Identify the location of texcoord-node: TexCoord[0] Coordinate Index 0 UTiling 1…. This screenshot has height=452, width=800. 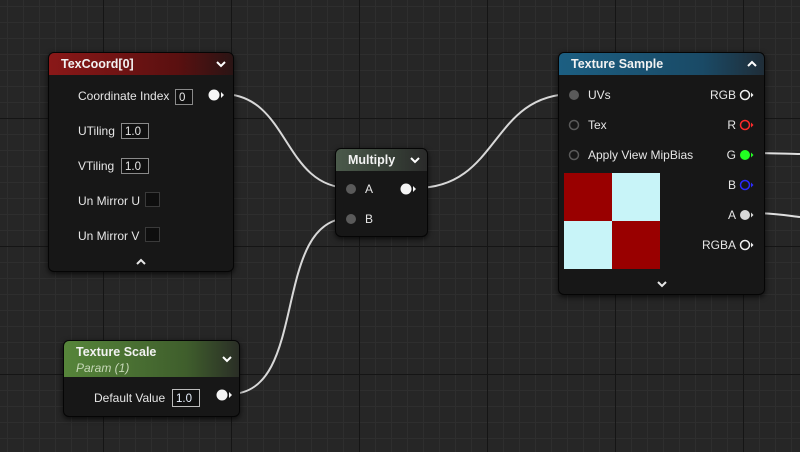
(141, 162).